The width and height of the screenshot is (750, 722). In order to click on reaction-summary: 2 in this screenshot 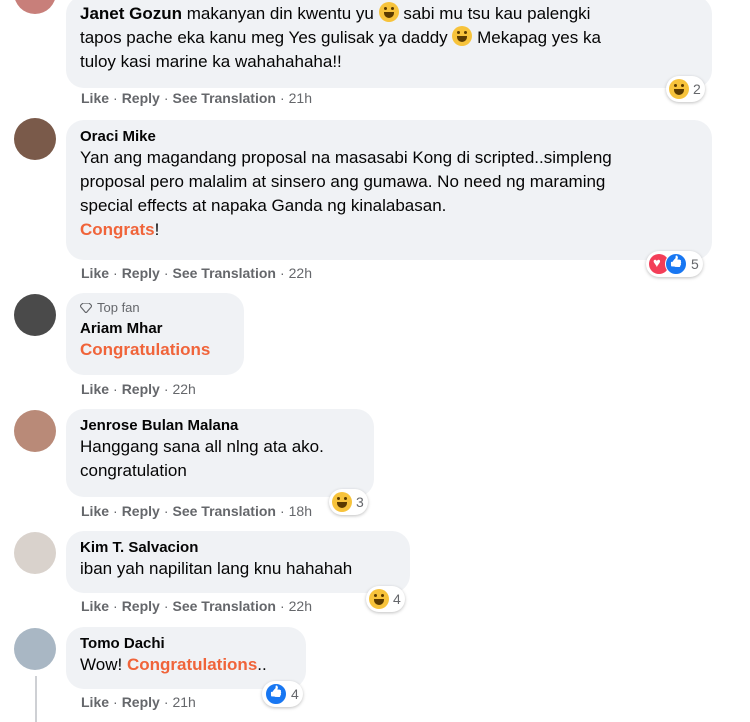, I will do `click(685, 89)`.